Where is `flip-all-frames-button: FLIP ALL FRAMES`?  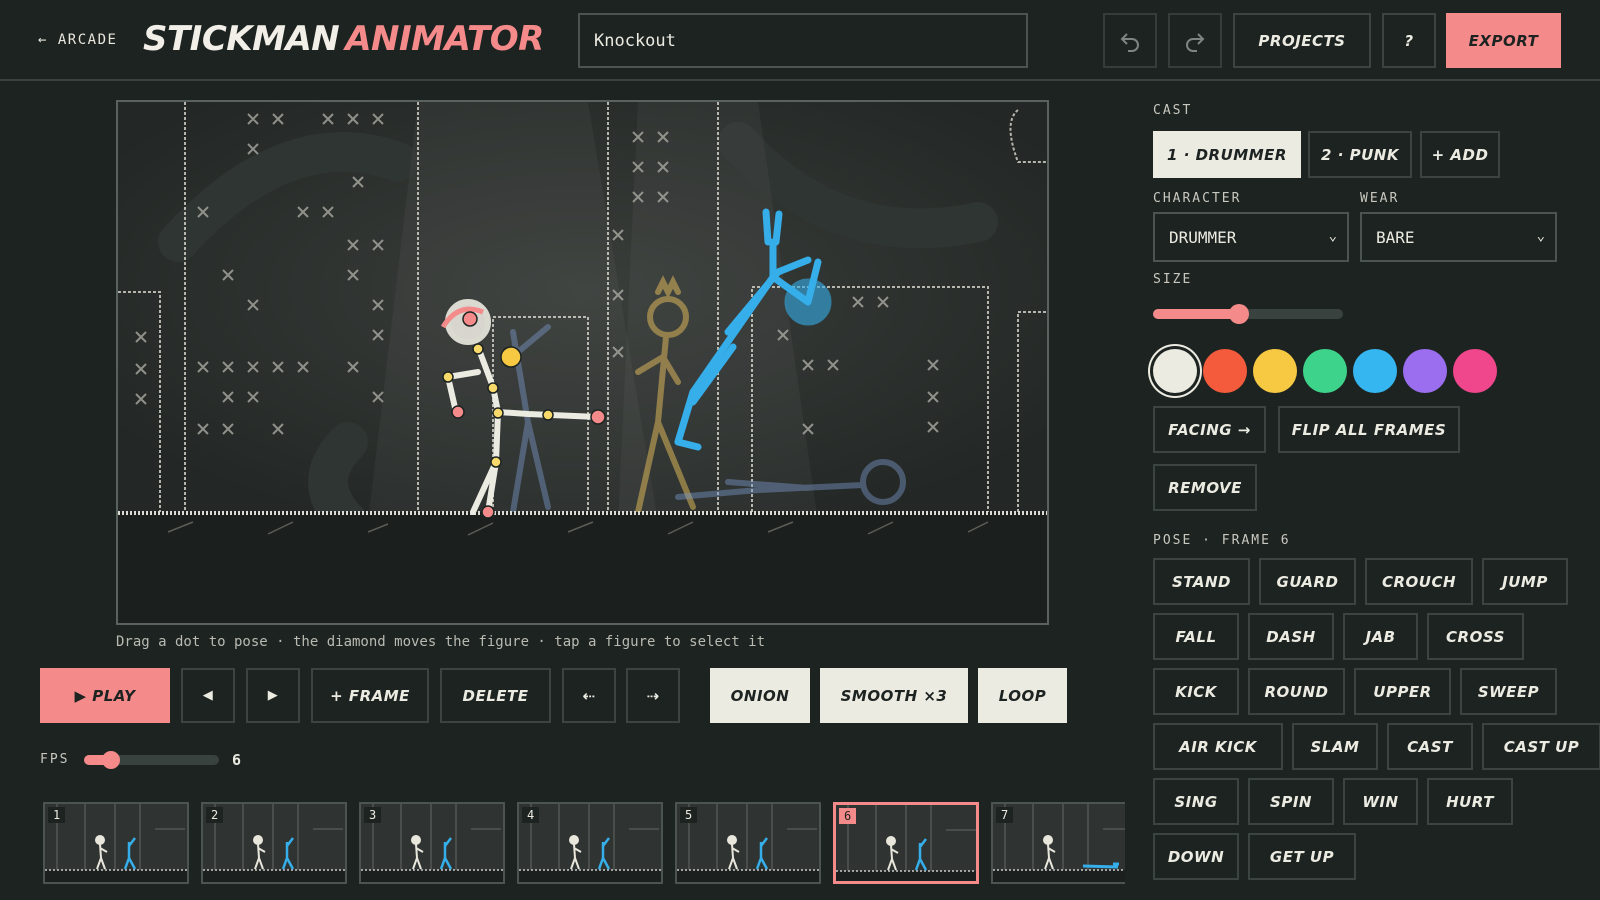 flip-all-frames-button: FLIP ALL FRAMES is located at coordinates (1369, 429).